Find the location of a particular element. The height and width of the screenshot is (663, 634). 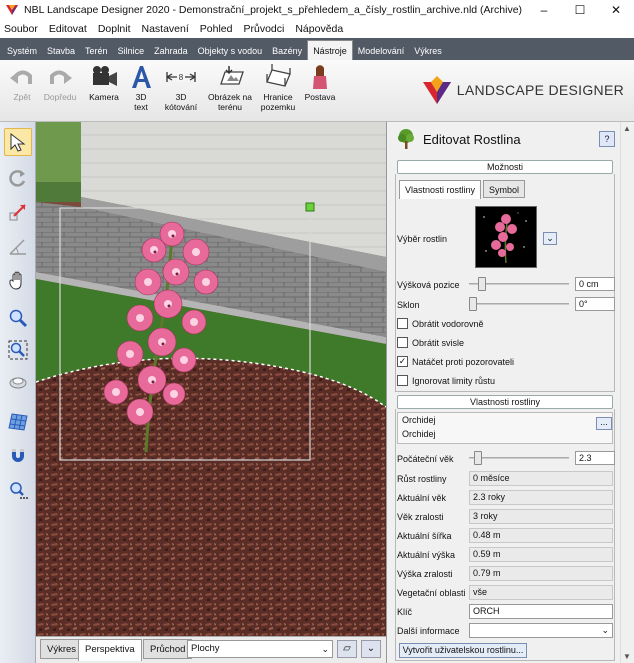

dimension-icon: 8 is located at coordinates (181, 77).